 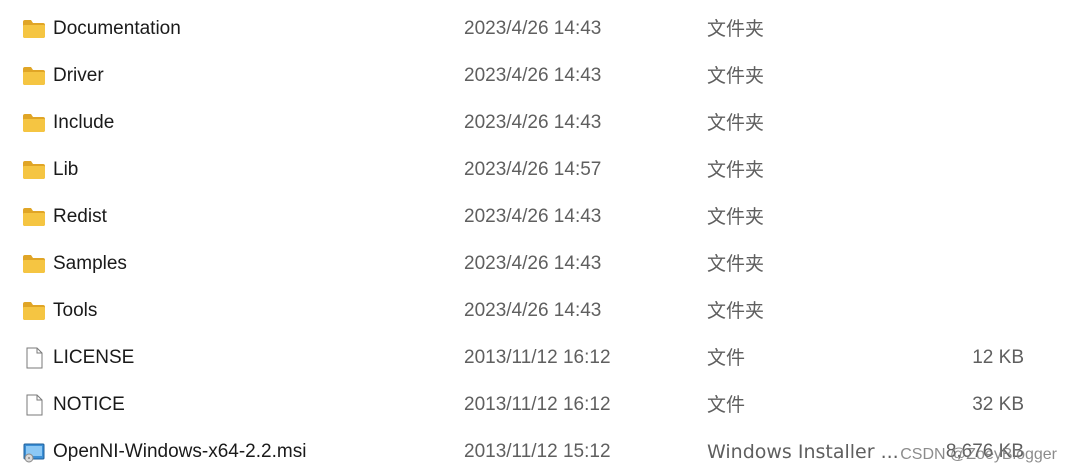 What do you see at coordinates (75, 310) in the screenshot?
I see `file-name: Tools` at bounding box center [75, 310].